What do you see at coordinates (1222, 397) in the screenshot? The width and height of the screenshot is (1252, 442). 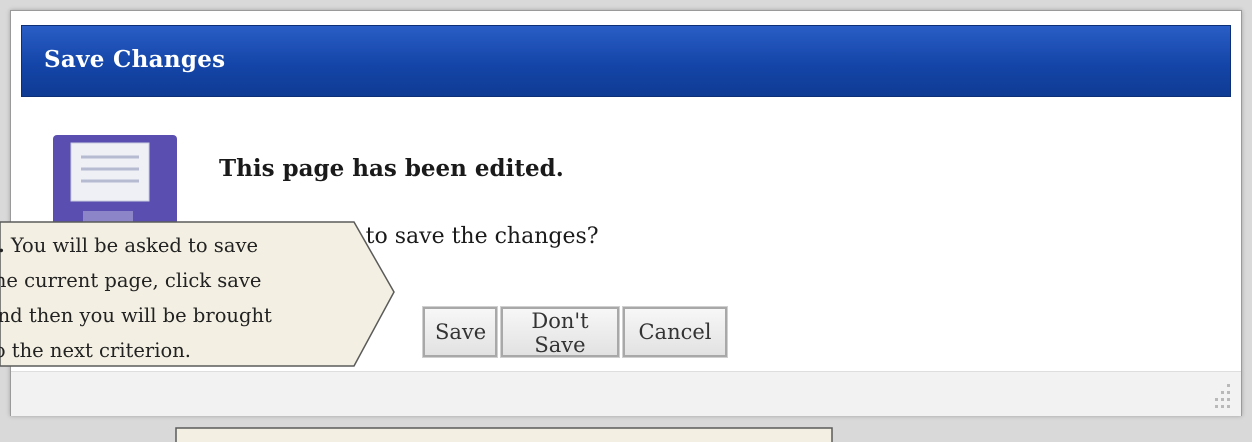 I see `resize-grip-icon` at bounding box center [1222, 397].